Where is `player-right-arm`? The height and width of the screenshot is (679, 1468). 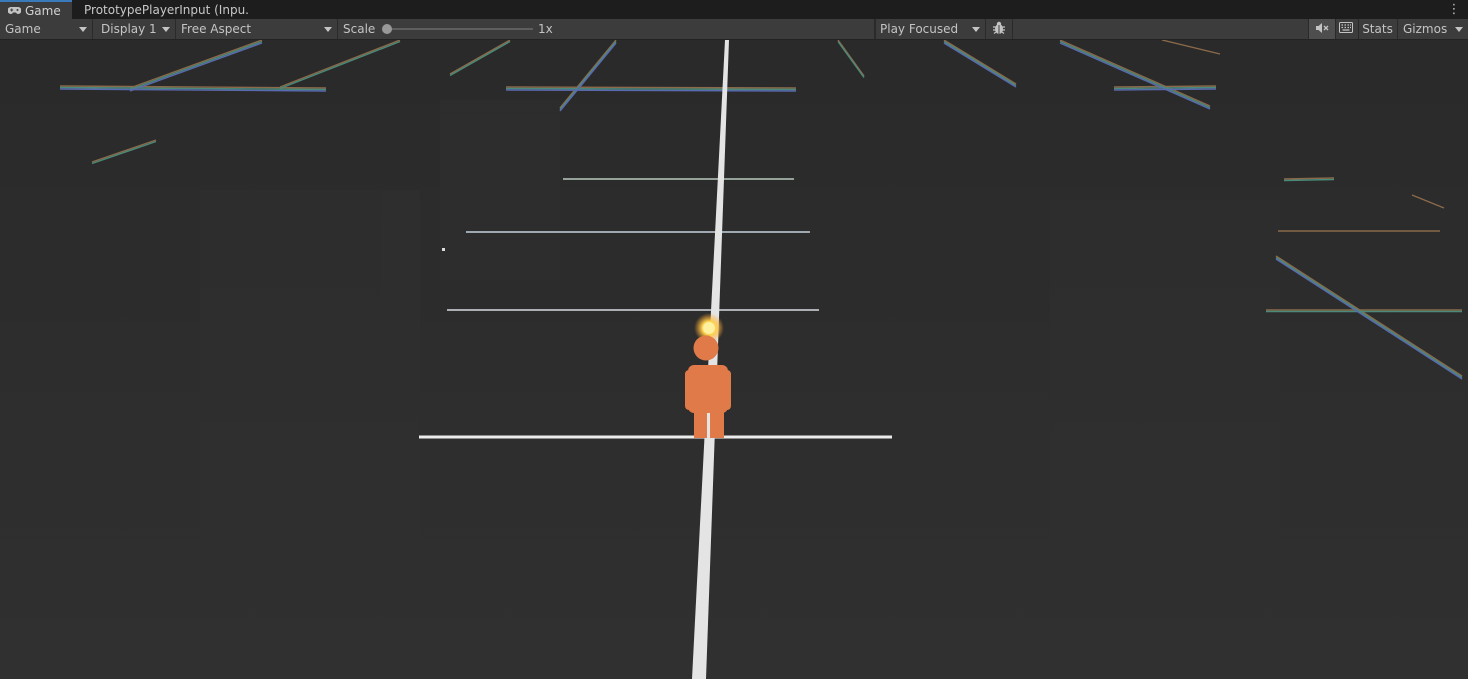 player-right-arm is located at coordinates (727, 390).